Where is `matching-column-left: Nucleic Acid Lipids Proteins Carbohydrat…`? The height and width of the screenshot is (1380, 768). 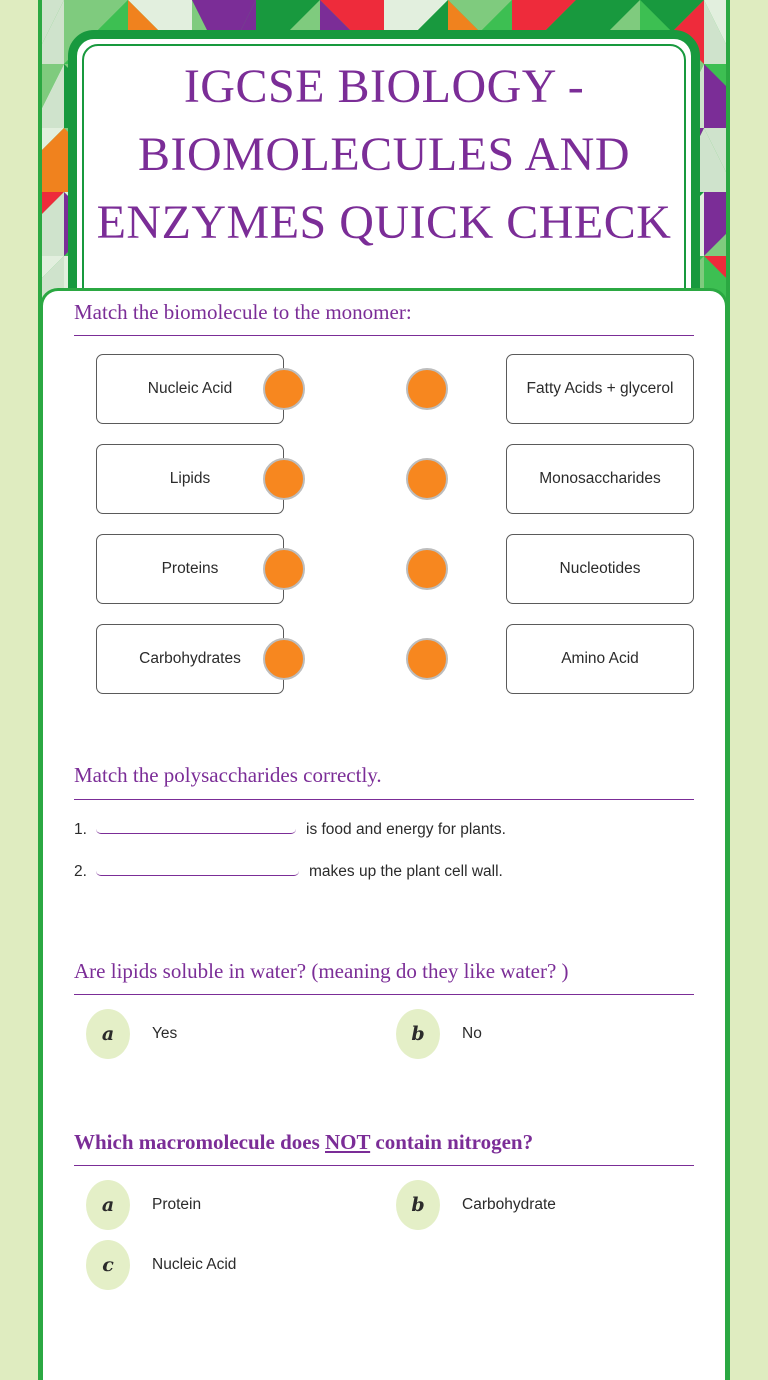
matching-column-left: Nucleic Acid Lipids Proteins Carbohydrat… is located at coordinates (219, 534).